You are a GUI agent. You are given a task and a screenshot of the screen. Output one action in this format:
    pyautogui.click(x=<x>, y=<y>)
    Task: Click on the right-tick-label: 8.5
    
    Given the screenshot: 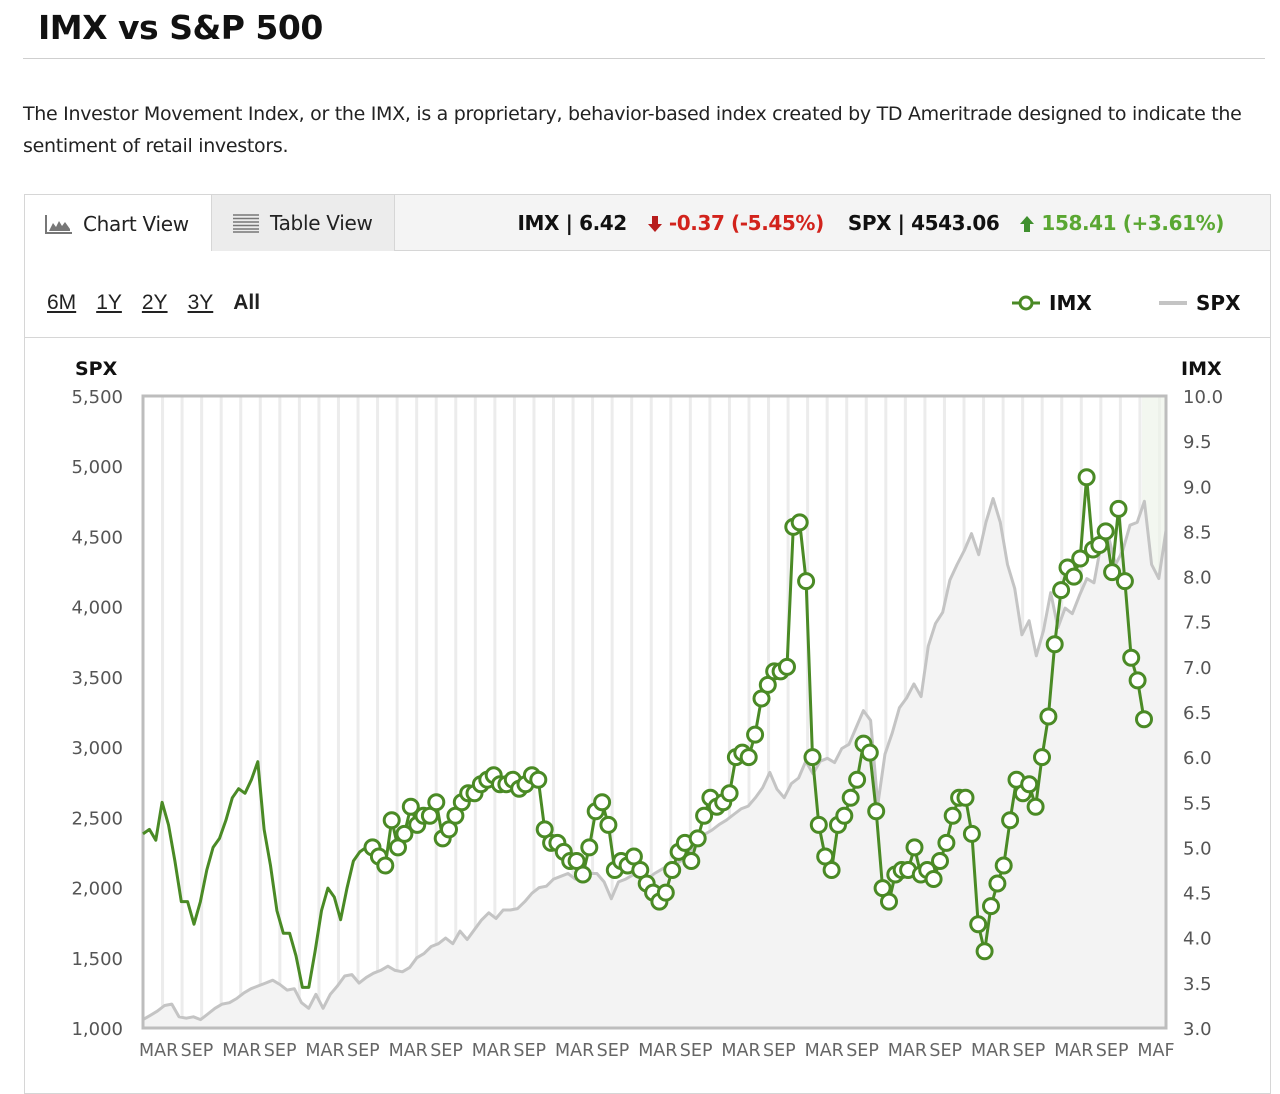 What is the action you would take?
    pyautogui.click(x=1197, y=532)
    